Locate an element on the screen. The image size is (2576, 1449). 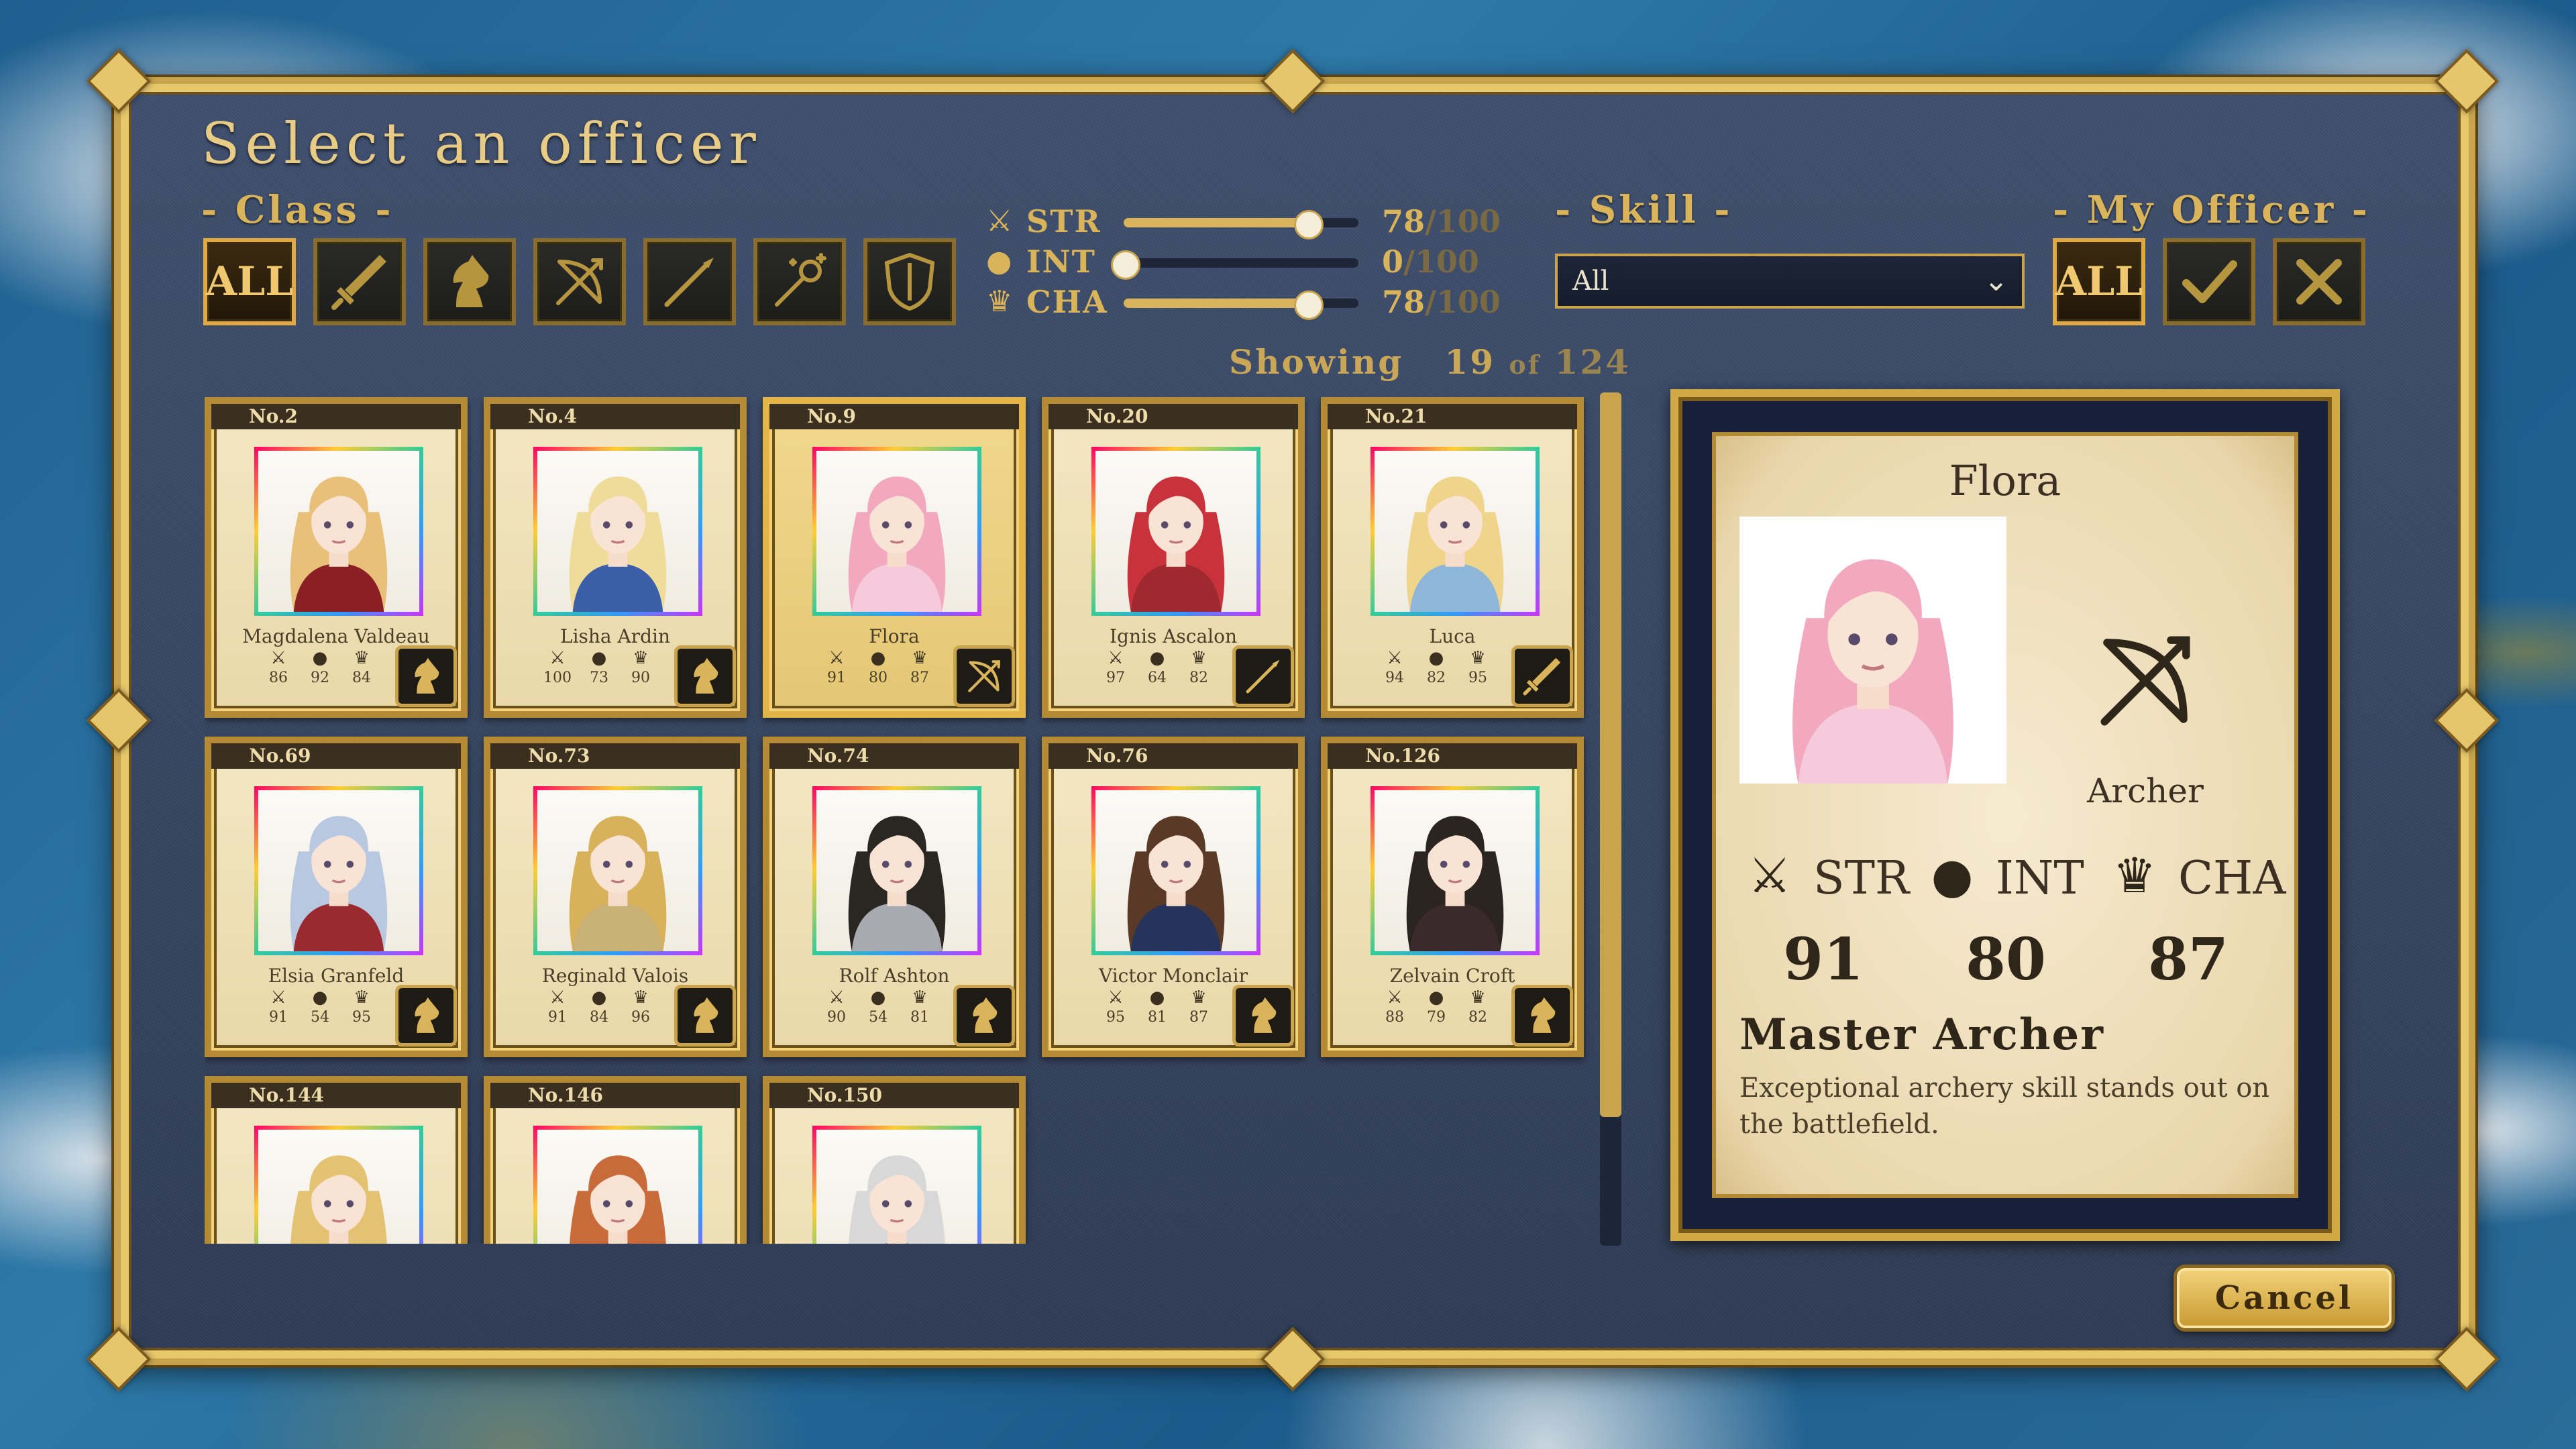
officer-number: No.144 is located at coordinates (286, 1095).